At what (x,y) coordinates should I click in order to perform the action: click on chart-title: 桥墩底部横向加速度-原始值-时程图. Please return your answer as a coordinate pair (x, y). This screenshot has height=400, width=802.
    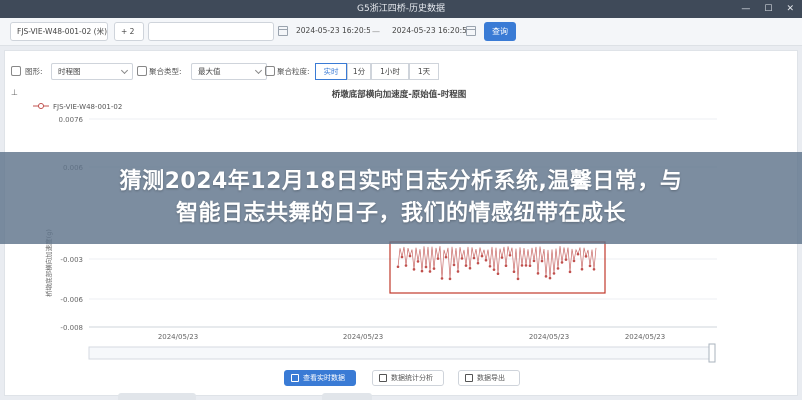
    Looking at the image, I should click on (399, 94).